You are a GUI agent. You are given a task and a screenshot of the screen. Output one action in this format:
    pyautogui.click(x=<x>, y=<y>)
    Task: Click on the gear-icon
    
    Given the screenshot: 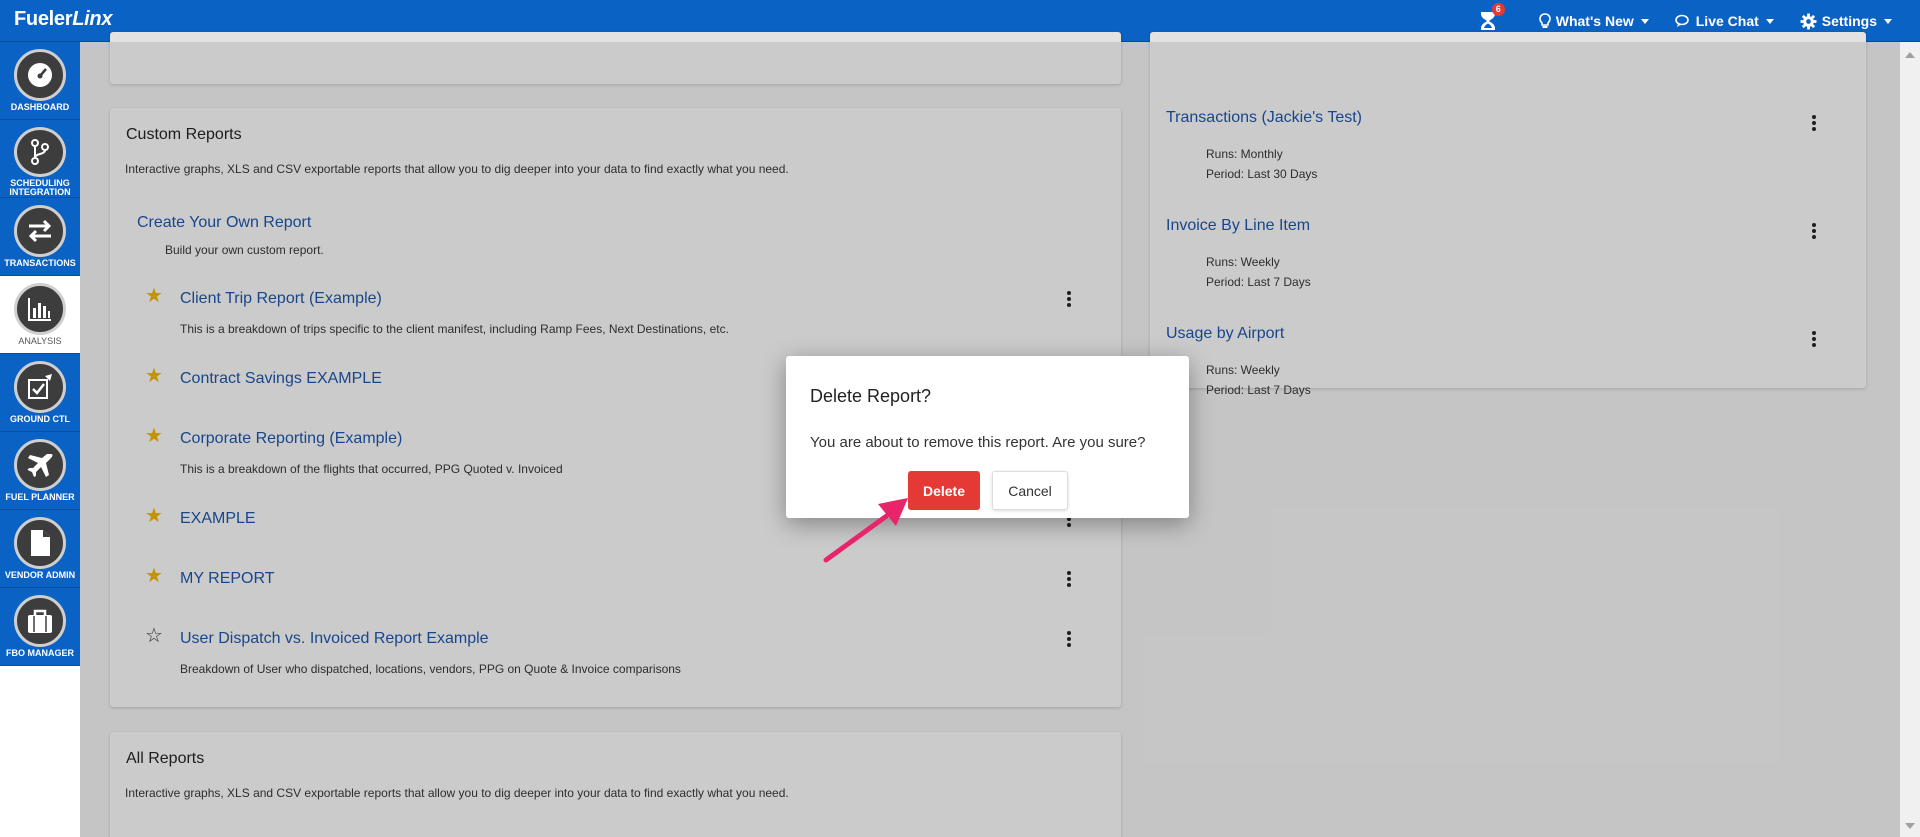 What is the action you would take?
    pyautogui.click(x=1808, y=21)
    